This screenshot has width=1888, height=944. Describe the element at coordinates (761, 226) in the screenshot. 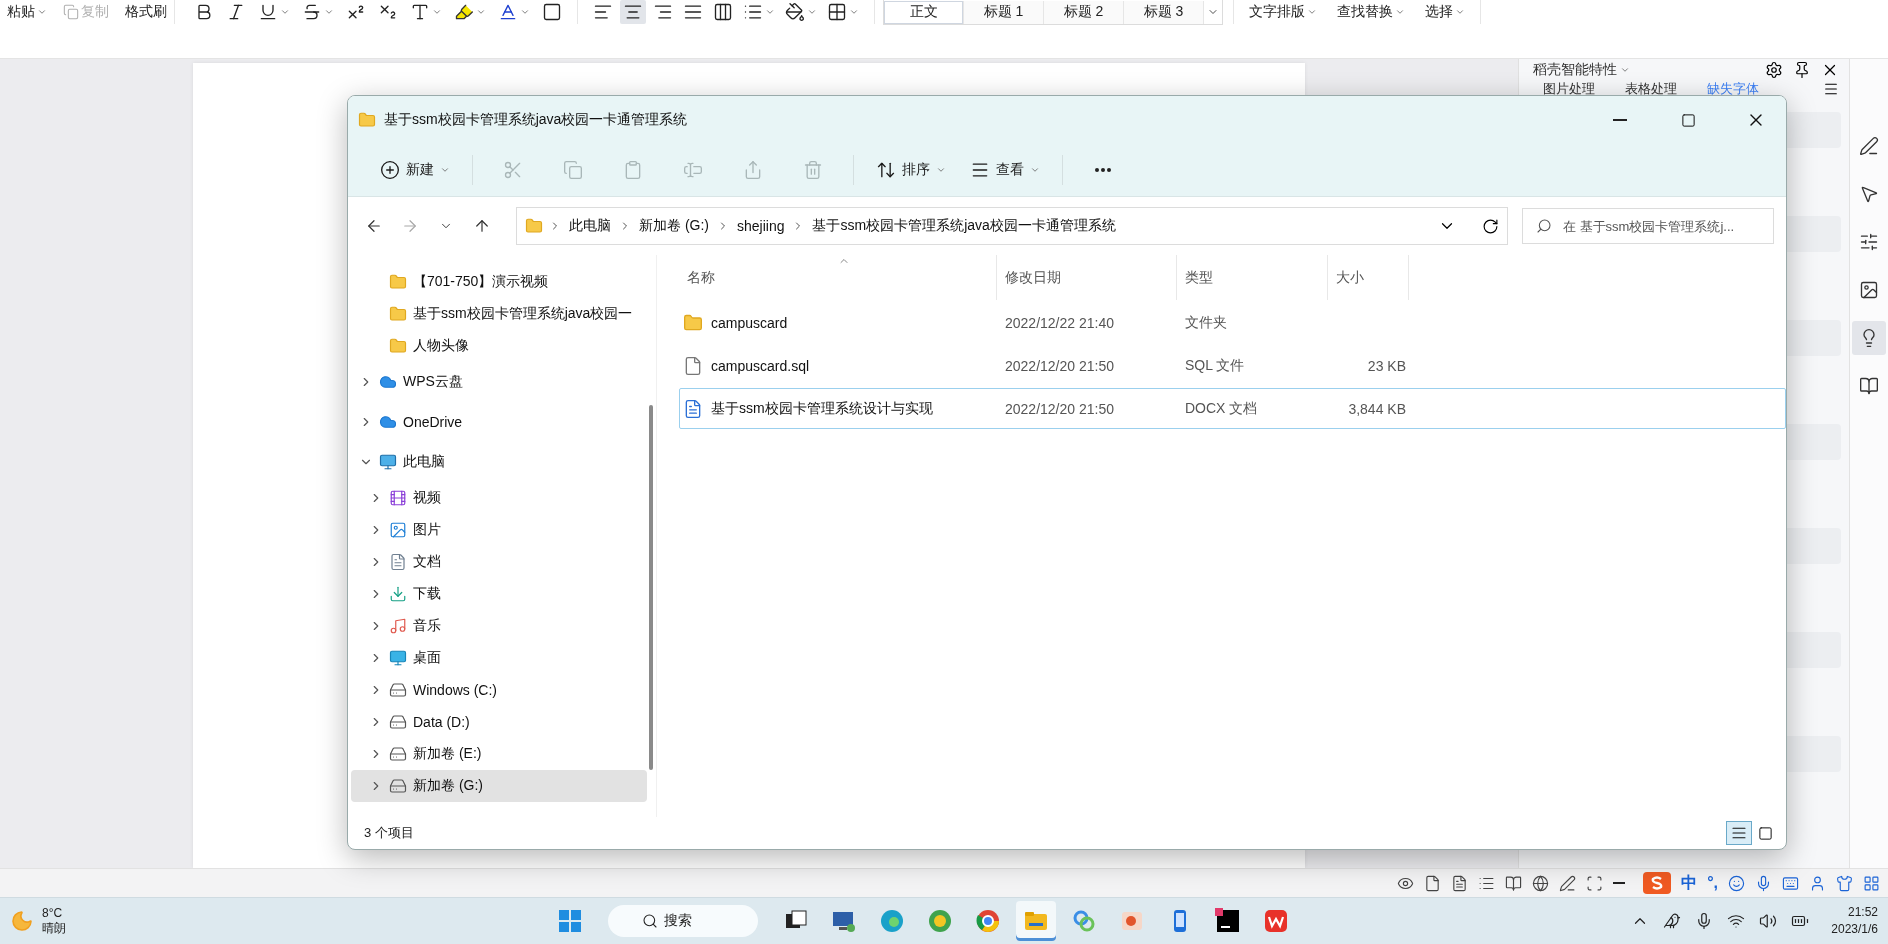

I see `breadcrumb-item: shejiing` at that location.